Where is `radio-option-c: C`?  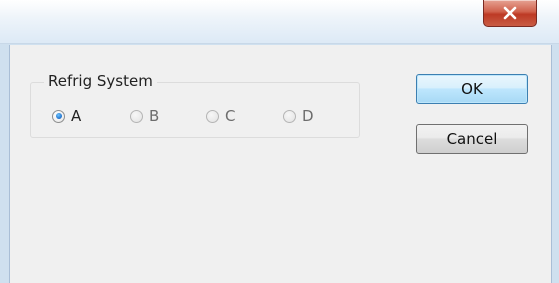 radio-option-c: C is located at coordinates (220, 116).